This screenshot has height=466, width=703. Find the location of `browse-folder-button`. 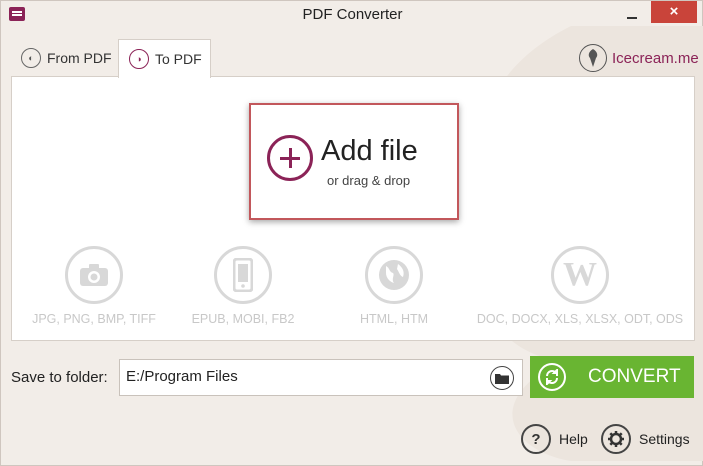

browse-folder-button is located at coordinates (502, 378).